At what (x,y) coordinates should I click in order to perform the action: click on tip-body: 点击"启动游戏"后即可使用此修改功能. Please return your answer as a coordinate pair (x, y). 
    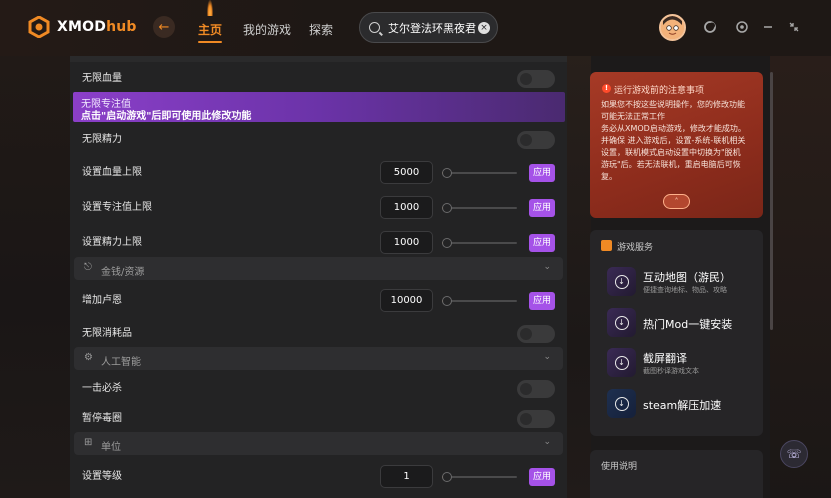
    Looking at the image, I should click on (166, 116).